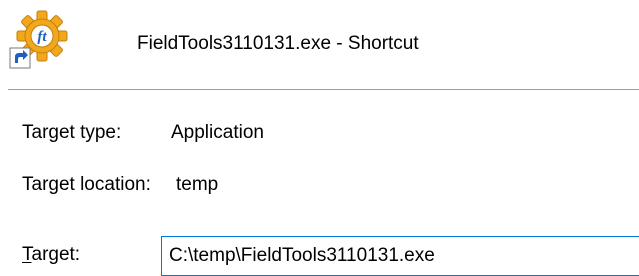 This screenshot has height=276, width=639. Describe the element at coordinates (72, 132) in the screenshot. I see `target-type-label: Target type:` at that location.